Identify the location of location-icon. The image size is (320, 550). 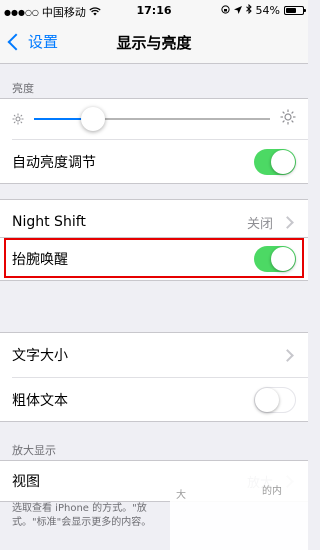
(237, 10).